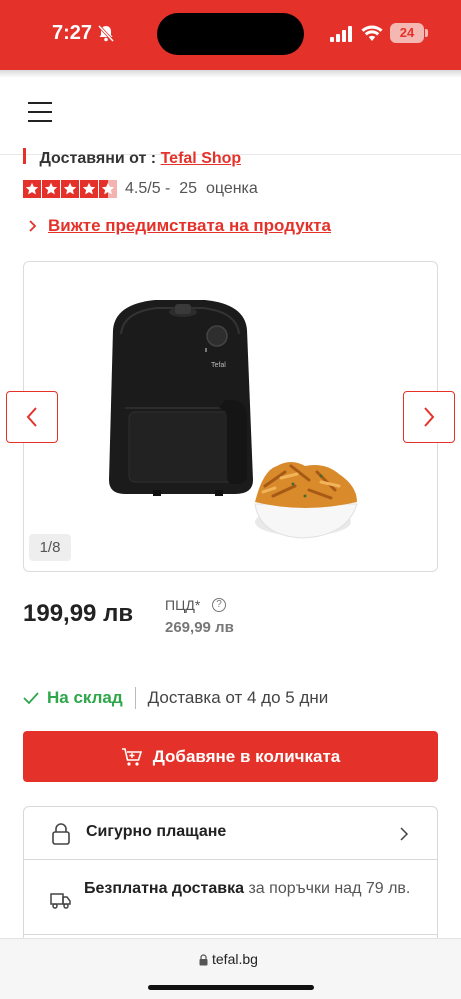  I want to click on current-price: 199,99 лв, so click(78, 613).